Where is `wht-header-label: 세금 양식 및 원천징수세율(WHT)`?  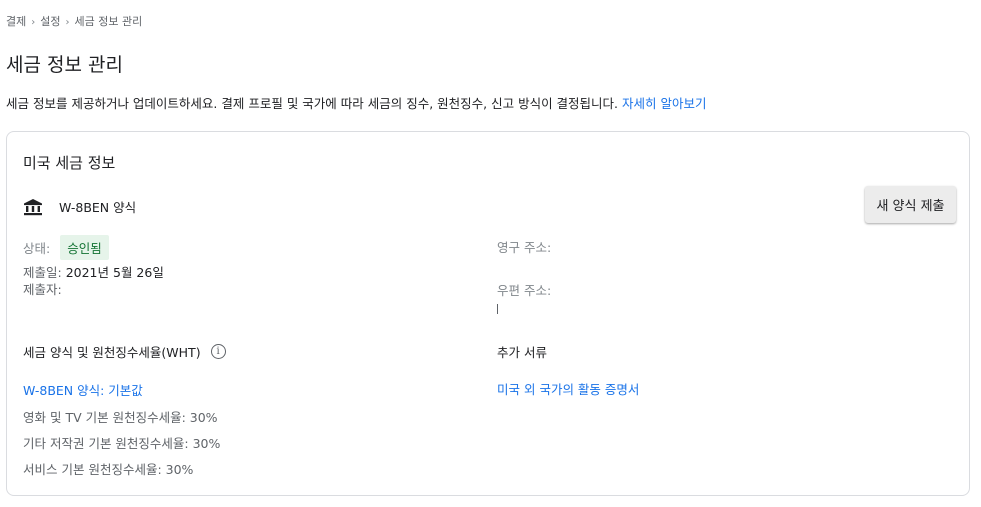
wht-header-label: 세금 양식 및 원천징수세율(WHT) is located at coordinates (112, 352).